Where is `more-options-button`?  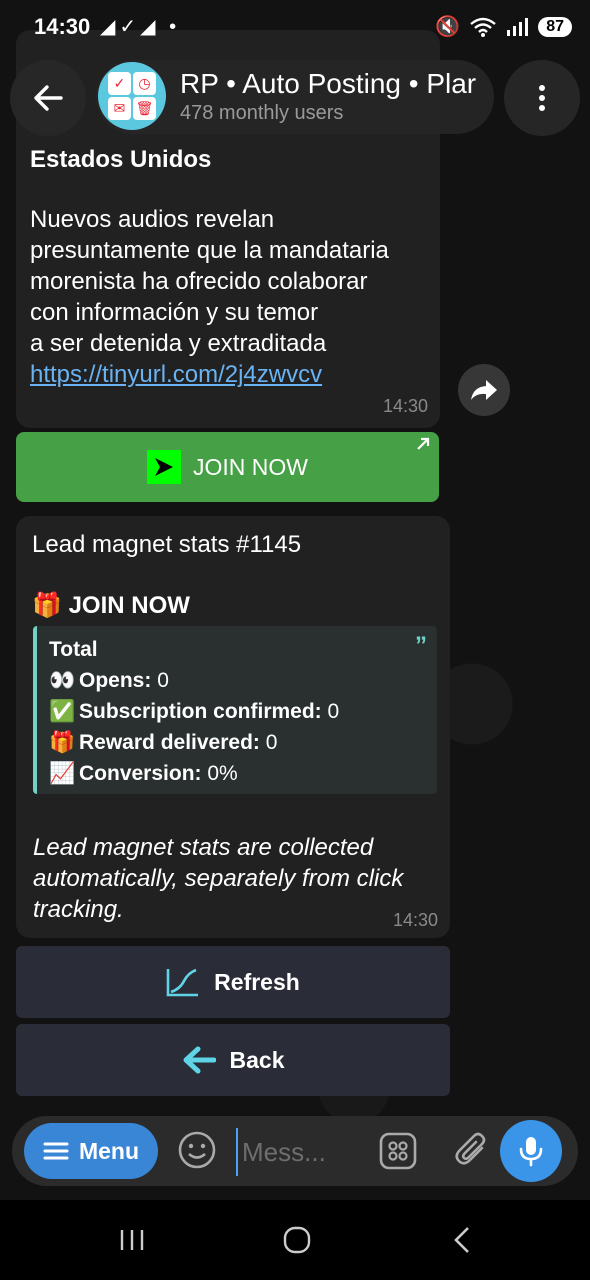 more-options-button is located at coordinates (542, 98).